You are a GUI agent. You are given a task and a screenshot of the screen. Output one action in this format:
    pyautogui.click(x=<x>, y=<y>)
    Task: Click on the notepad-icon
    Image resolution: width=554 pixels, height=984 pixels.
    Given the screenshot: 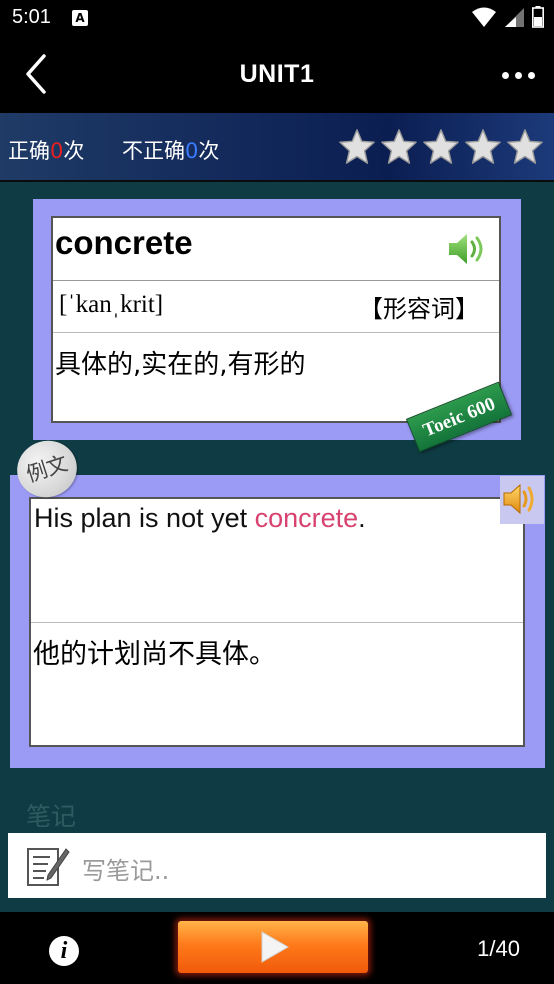 What is the action you would take?
    pyautogui.click(x=48, y=867)
    